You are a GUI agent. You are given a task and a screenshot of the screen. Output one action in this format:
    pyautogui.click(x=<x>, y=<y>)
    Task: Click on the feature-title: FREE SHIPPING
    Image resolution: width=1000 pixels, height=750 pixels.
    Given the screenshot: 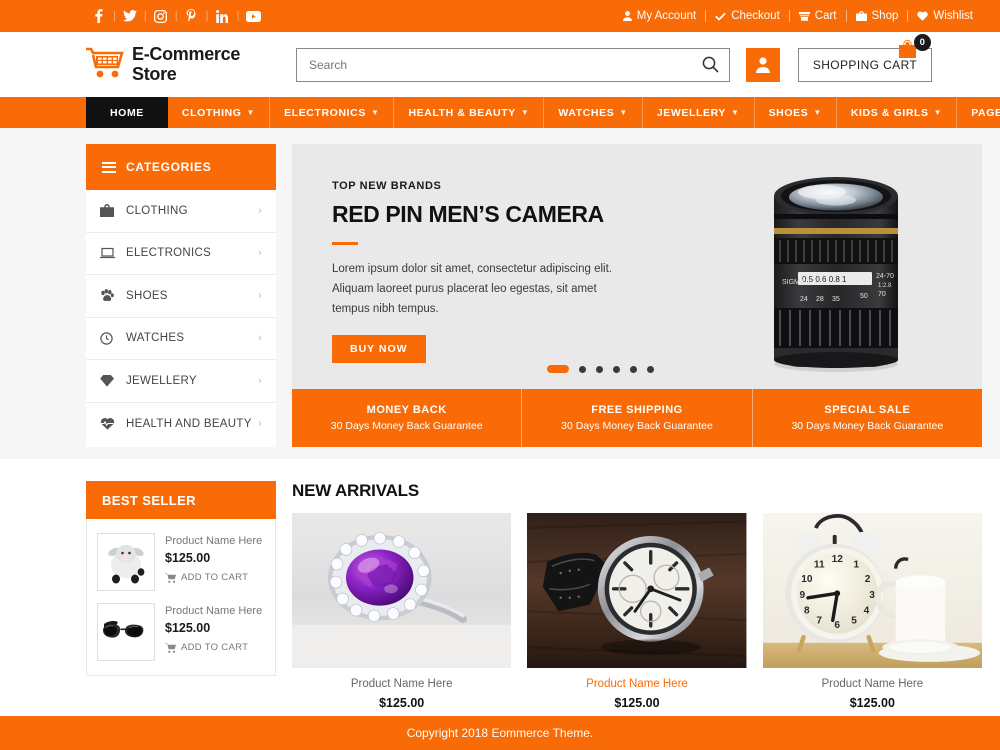 What is the action you would take?
    pyautogui.click(x=637, y=410)
    